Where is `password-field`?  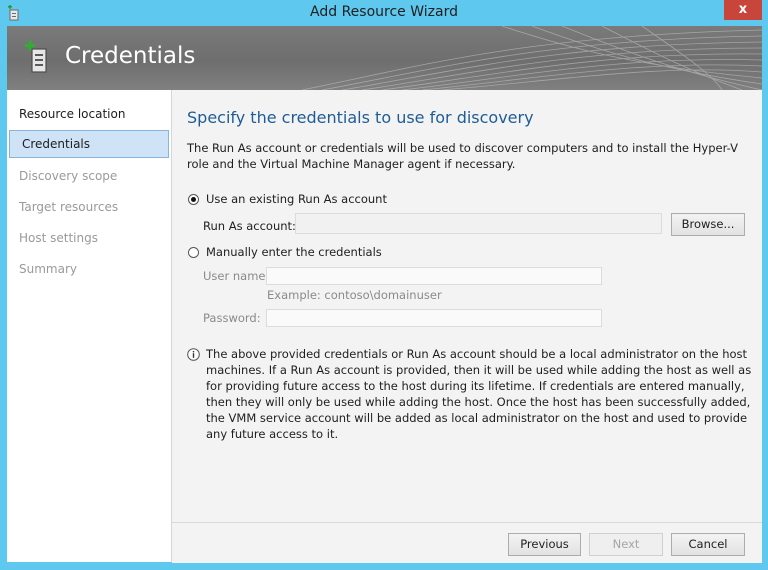 password-field is located at coordinates (434, 318).